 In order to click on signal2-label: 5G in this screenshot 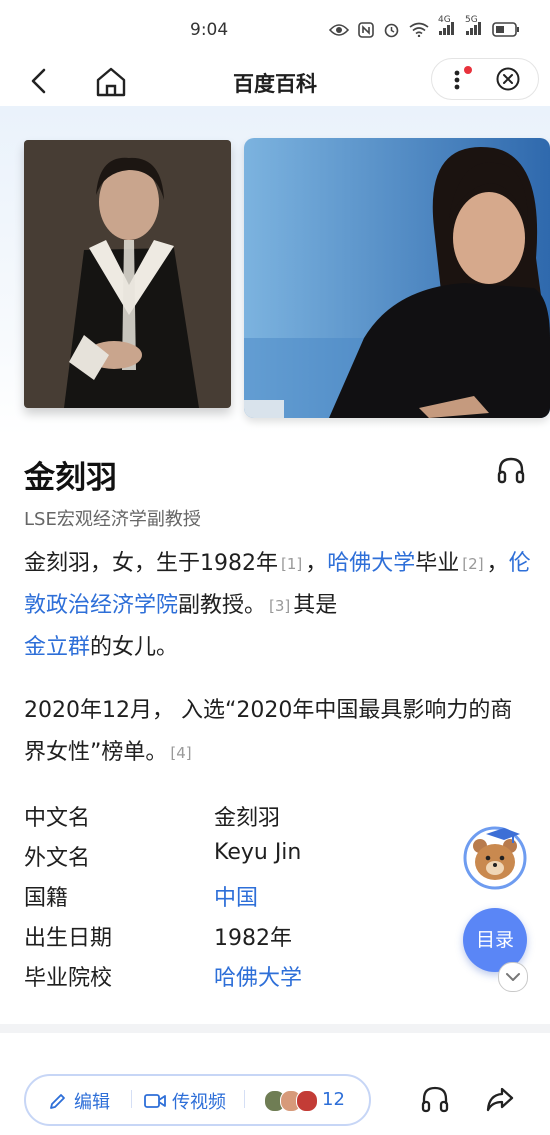, I will do `click(471, 20)`.